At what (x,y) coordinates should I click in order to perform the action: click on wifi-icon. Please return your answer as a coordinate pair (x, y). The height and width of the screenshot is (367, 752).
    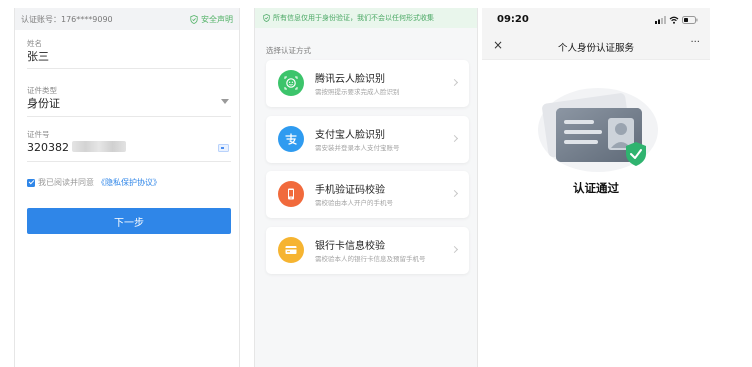
    Looking at the image, I should click on (674, 20).